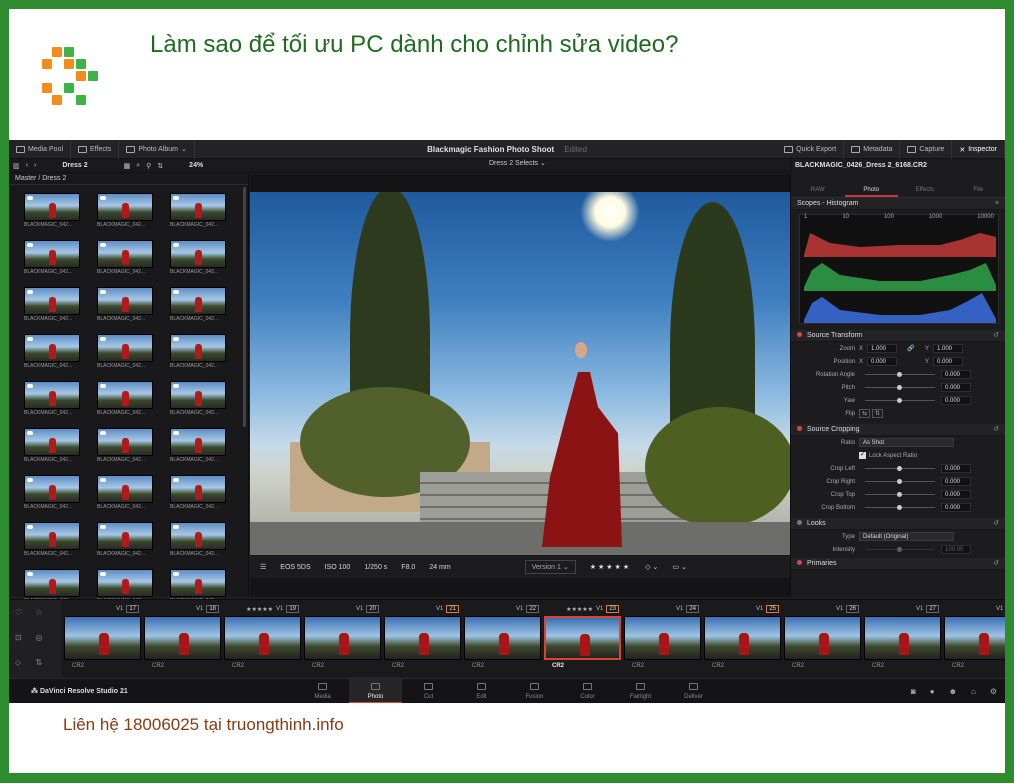 This screenshot has width=1014, height=783. Describe the element at coordinates (898, 336) in the screenshot. I see `source-transform-header: Source Transform ↺` at that location.